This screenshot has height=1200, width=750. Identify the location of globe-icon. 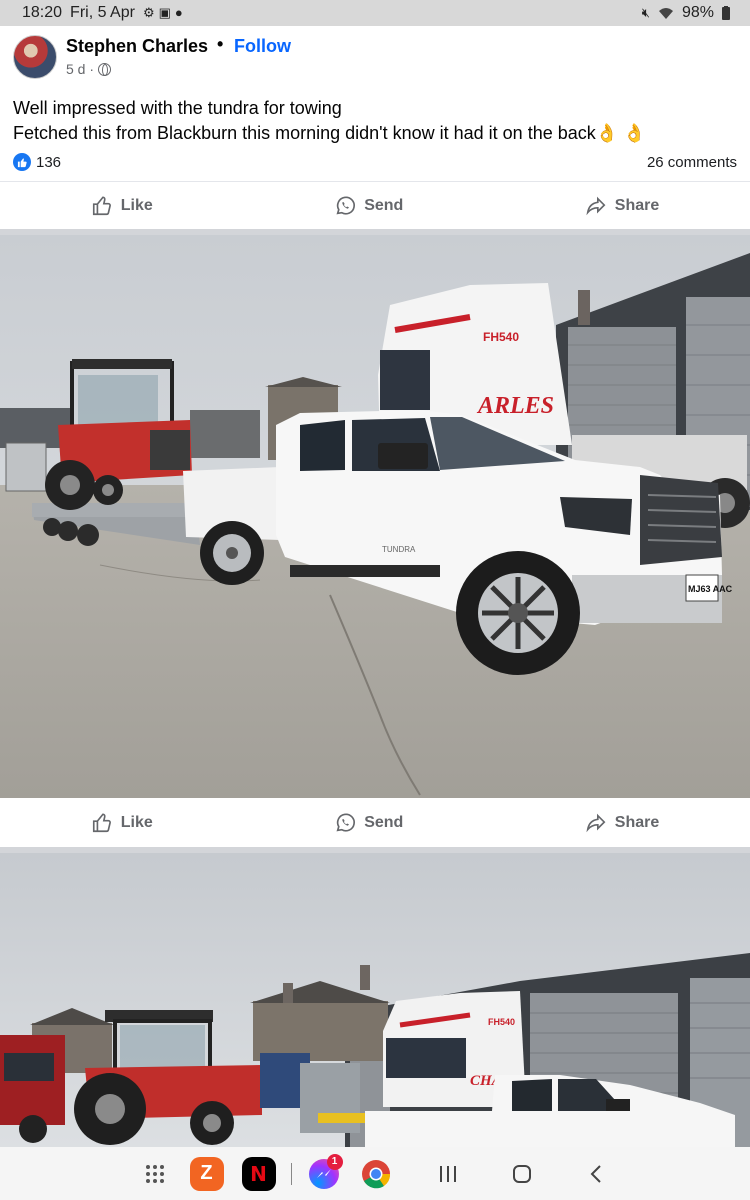
(105, 69).